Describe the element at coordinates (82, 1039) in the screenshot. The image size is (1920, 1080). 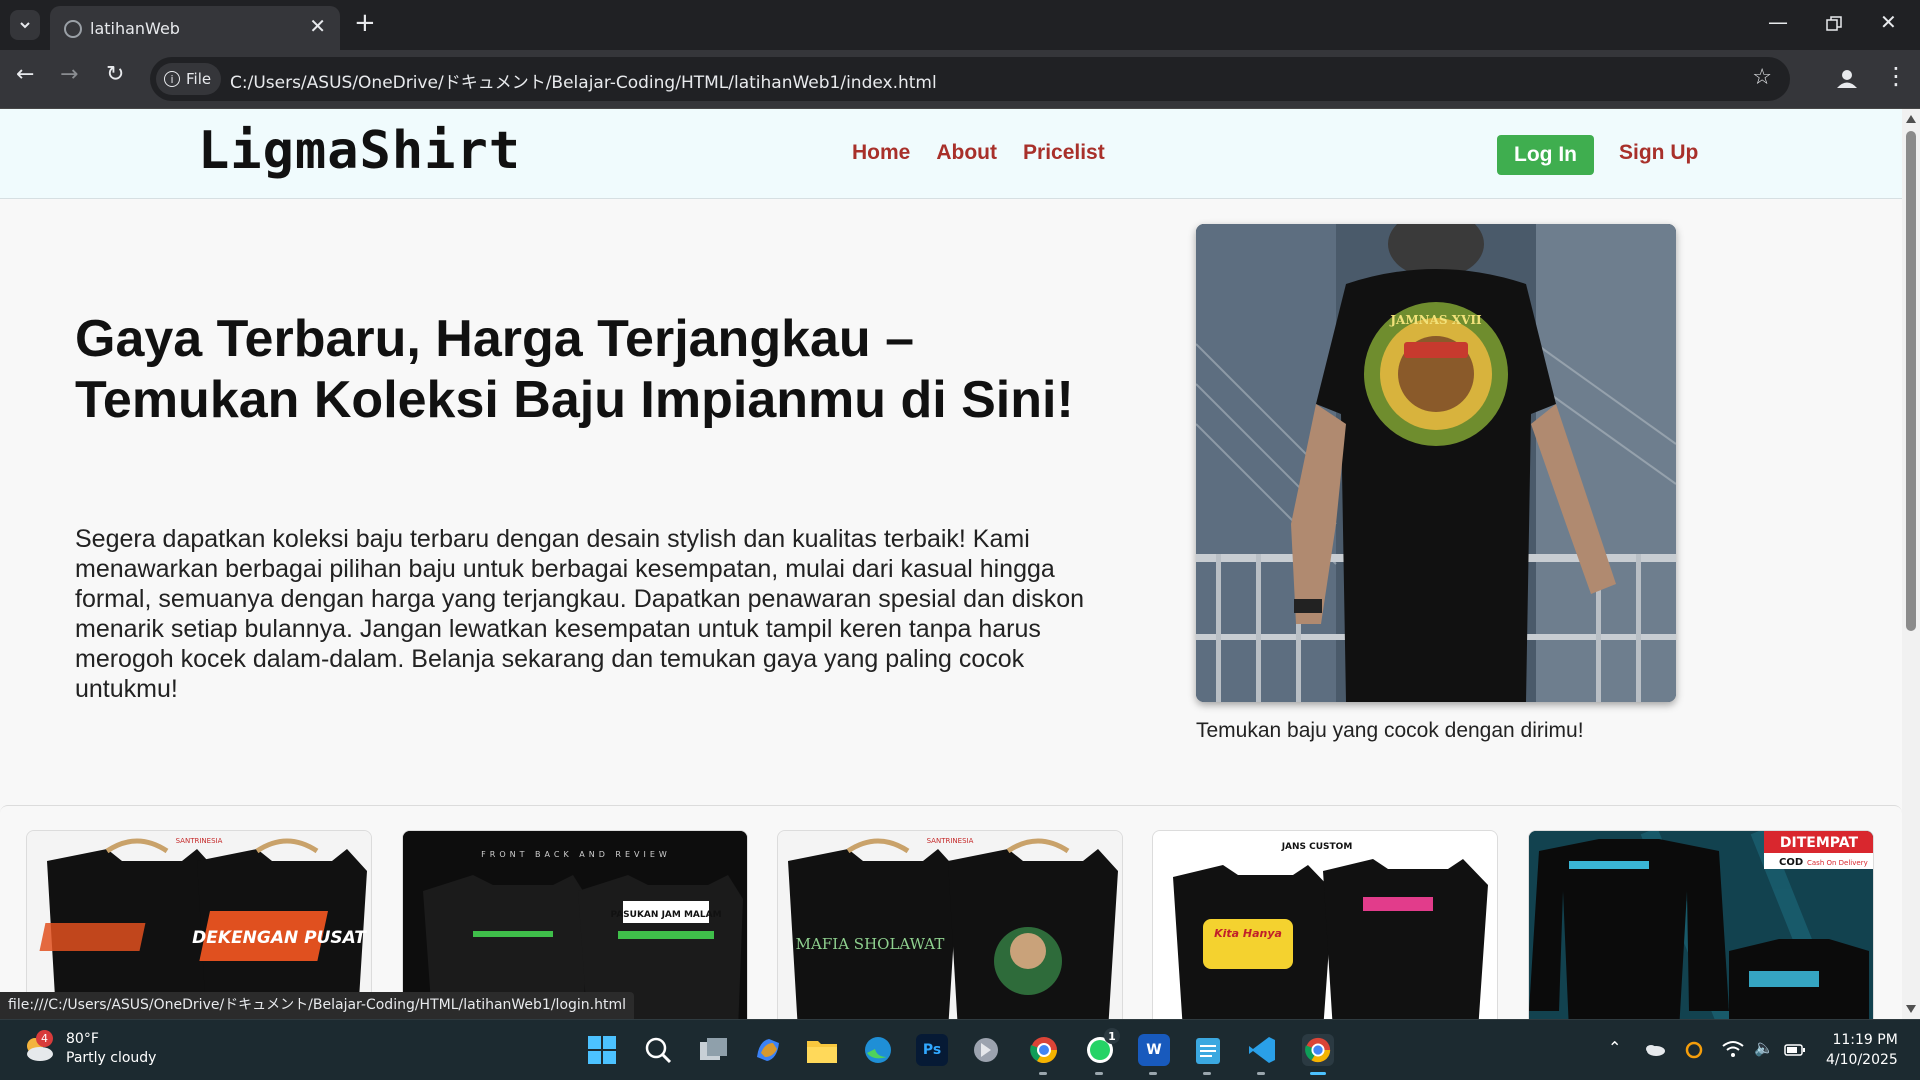
I see `weather-temperature: 80°F` at that location.